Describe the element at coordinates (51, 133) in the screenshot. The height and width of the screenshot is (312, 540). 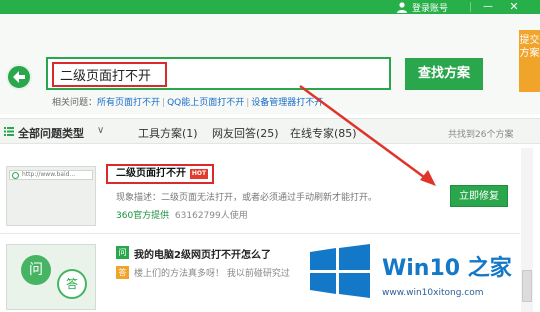
I see `all-question-types: 全部问题类型` at that location.